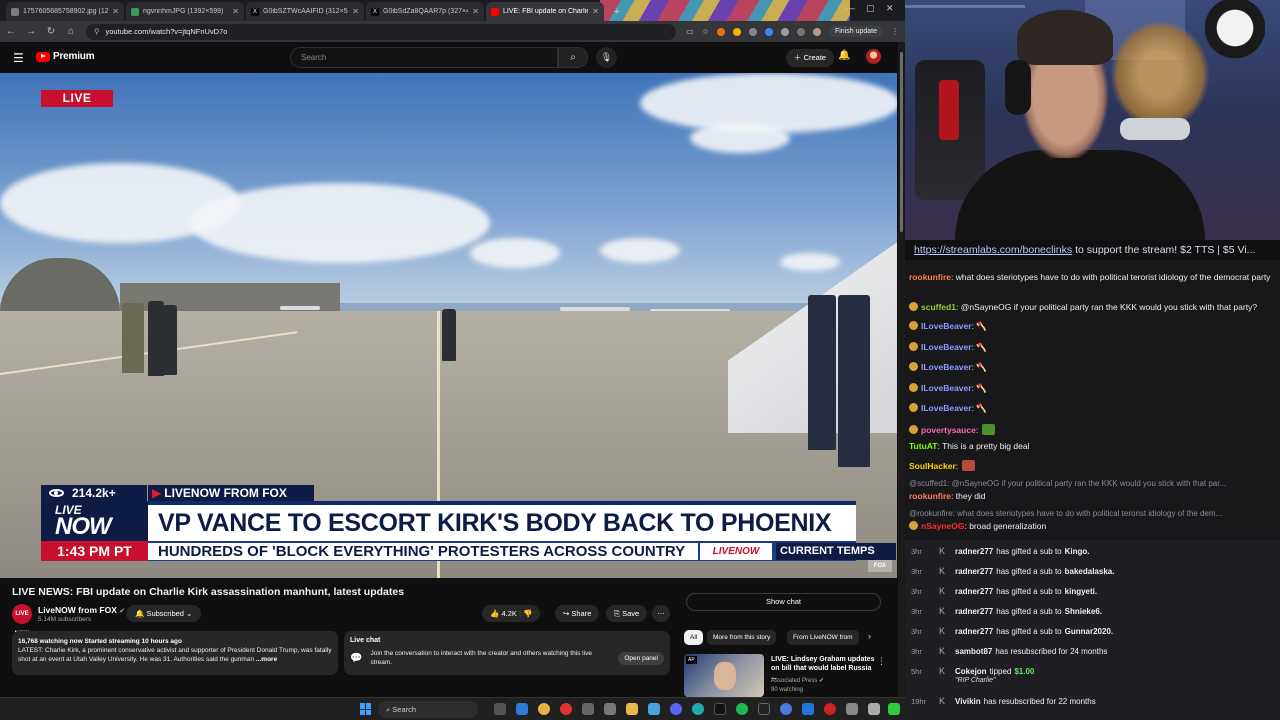  What do you see at coordinates (816, 31) in the screenshot?
I see `profile-avatar-icon` at bounding box center [816, 31].